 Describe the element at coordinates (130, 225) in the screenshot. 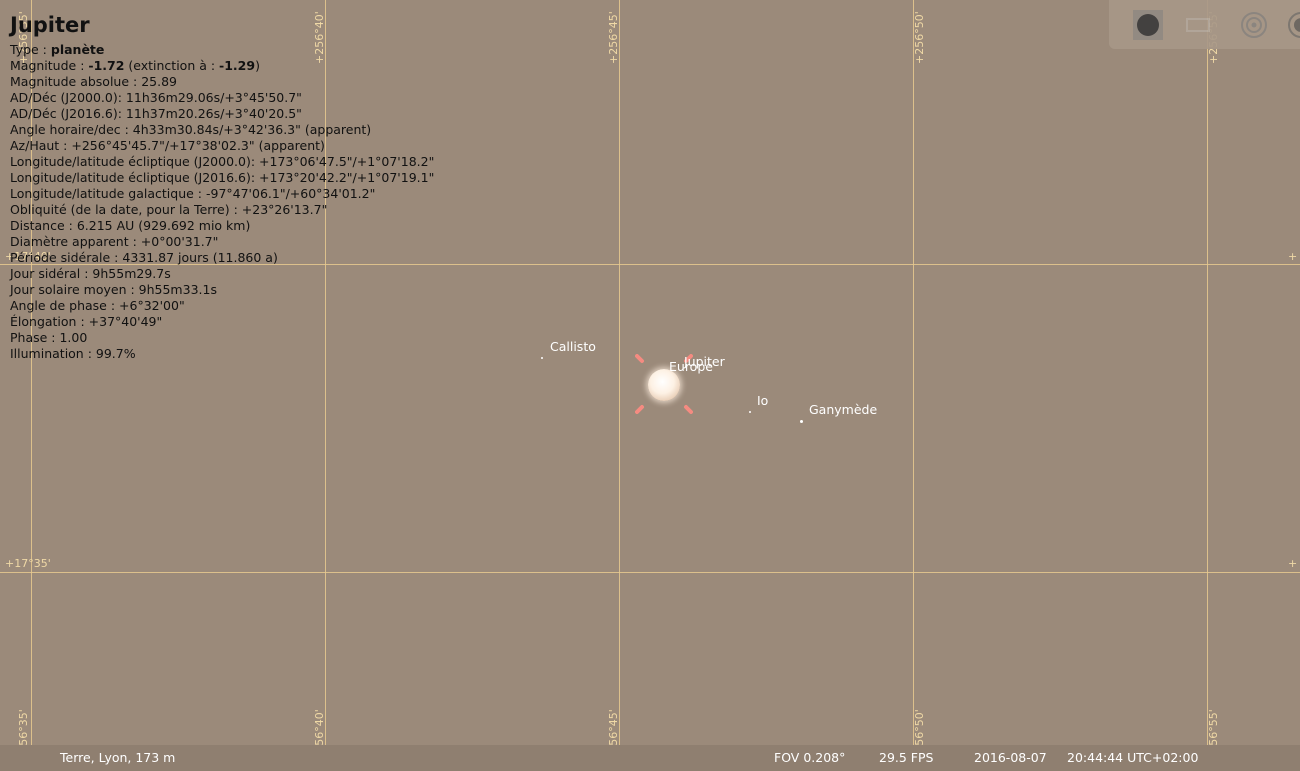

I see `info-line: Distance : 6.215 AU (929.692 mio km)` at that location.